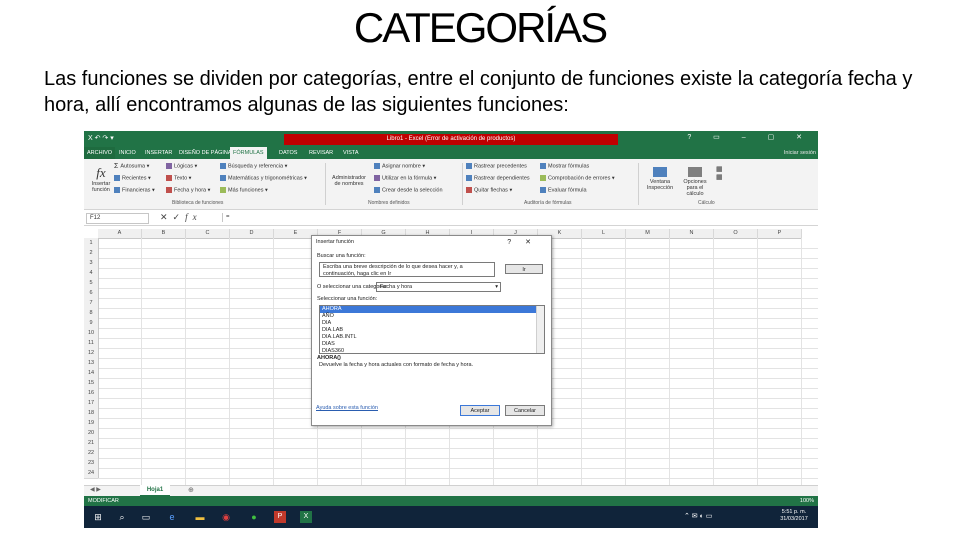  What do you see at coordinates (698, 517) in the screenshot?
I see `tray-icons: ⌃ ✉ ◐ ▭` at bounding box center [698, 517].